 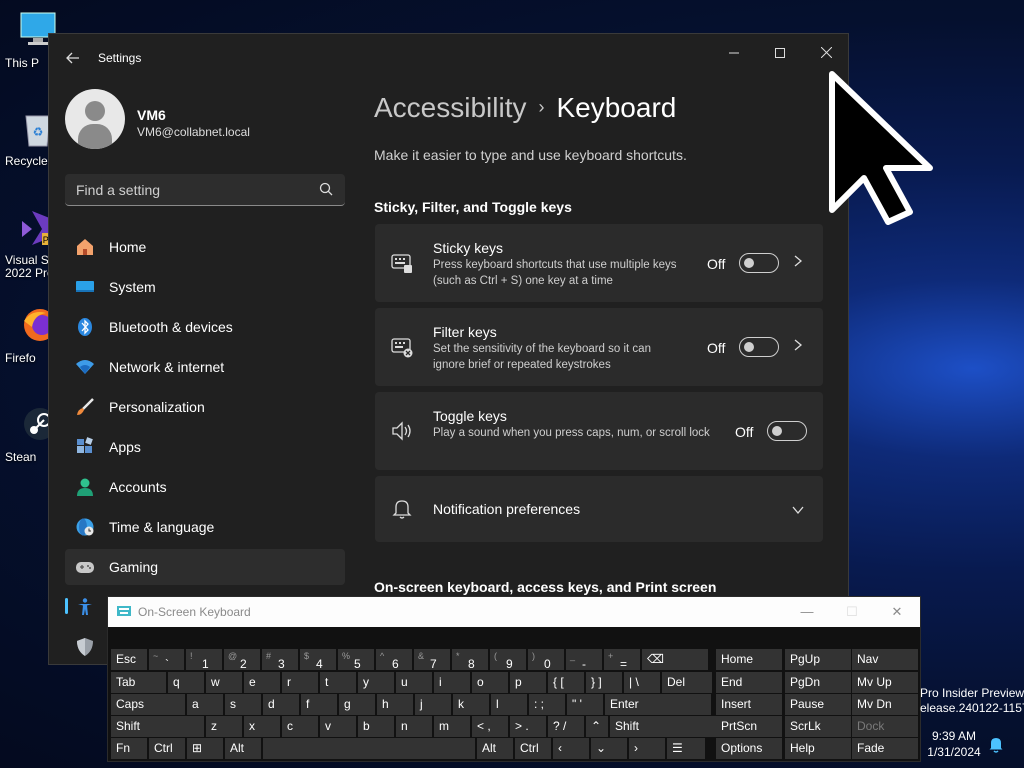 I want to click on sidebar-item-time-language: Time & language, so click(x=205, y=527).